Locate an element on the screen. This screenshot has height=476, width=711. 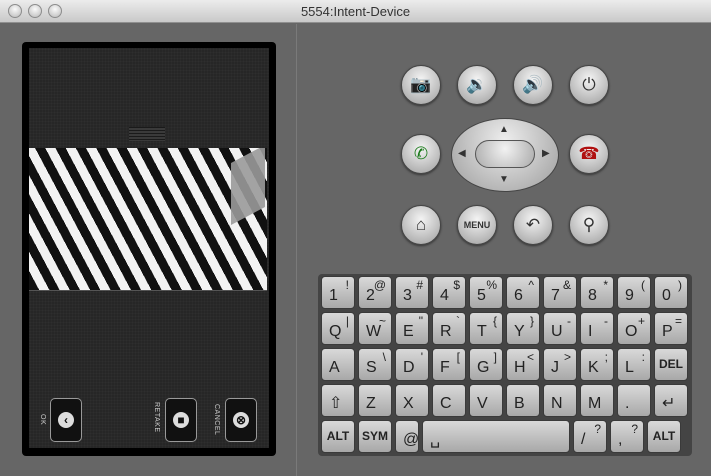
key-row3-2: D ' is located at coordinates (412, 364).